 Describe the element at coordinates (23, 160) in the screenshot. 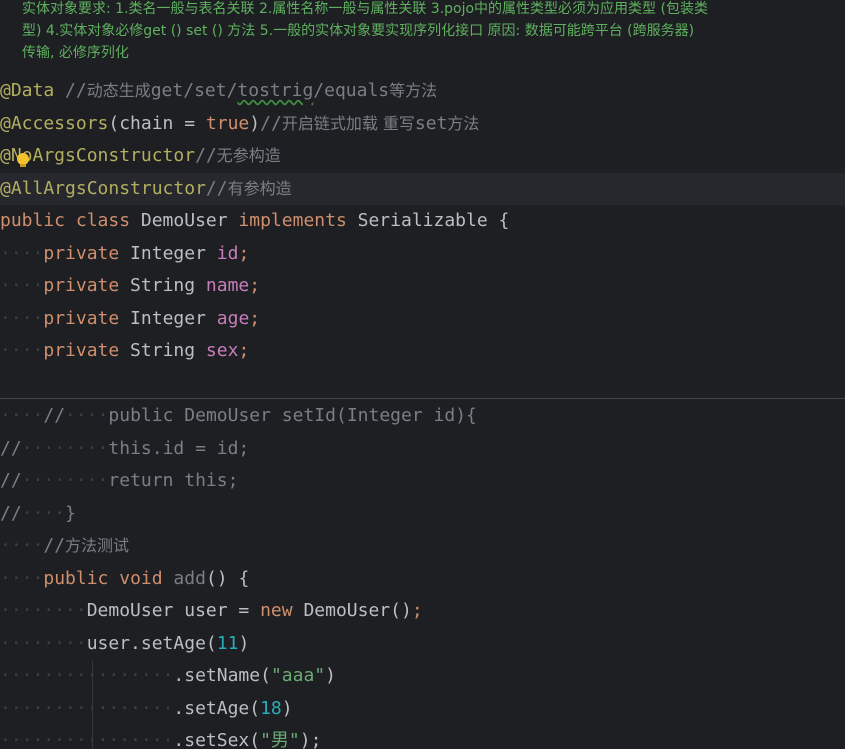

I see `lightbulb-icon` at that location.